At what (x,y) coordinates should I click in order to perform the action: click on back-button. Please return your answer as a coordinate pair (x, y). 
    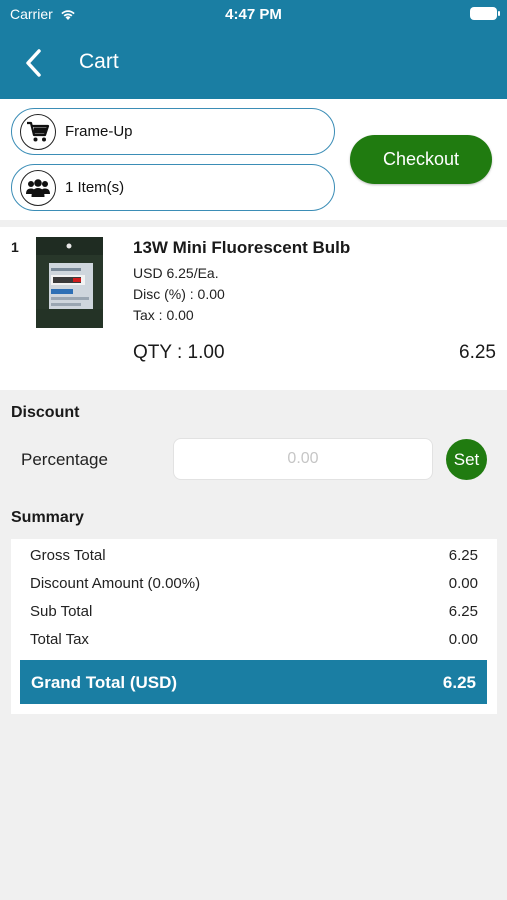
    Looking at the image, I should click on (35, 63).